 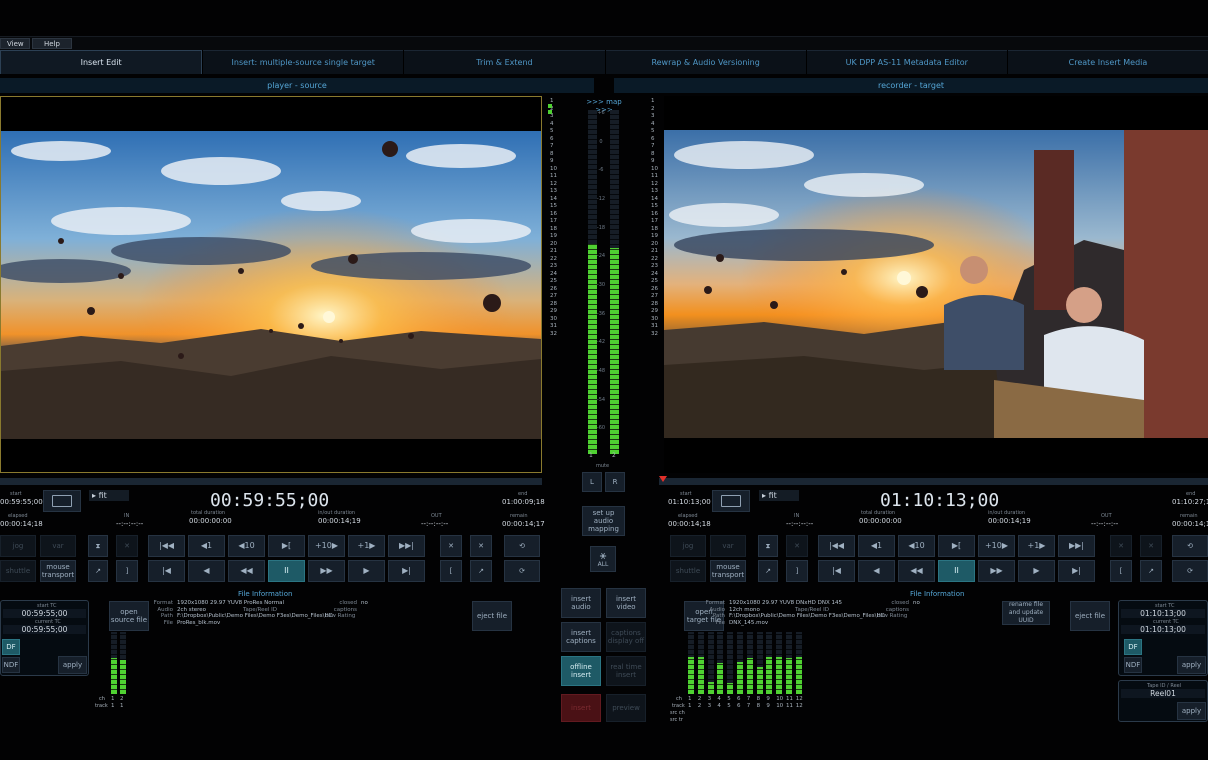 I want to click on target-step-fwd-1-button: +1▶, so click(x=1036, y=546).